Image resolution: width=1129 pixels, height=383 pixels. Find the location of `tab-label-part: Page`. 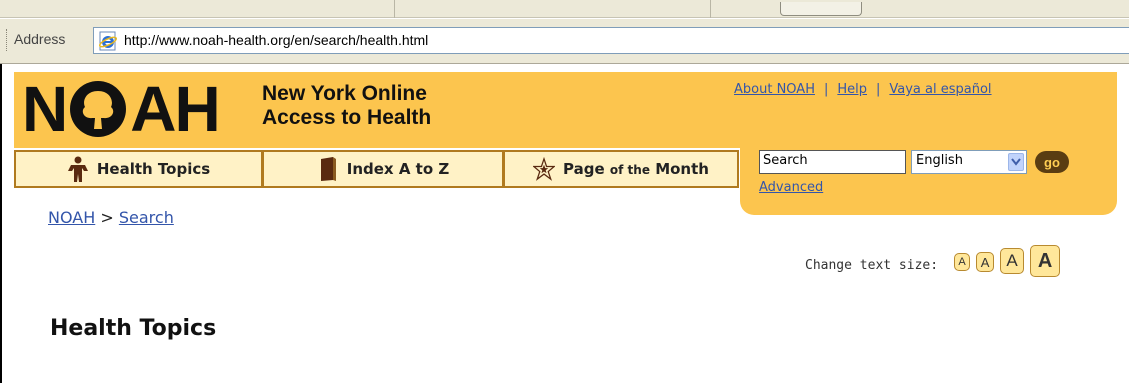

tab-label-part: Page is located at coordinates (584, 169).